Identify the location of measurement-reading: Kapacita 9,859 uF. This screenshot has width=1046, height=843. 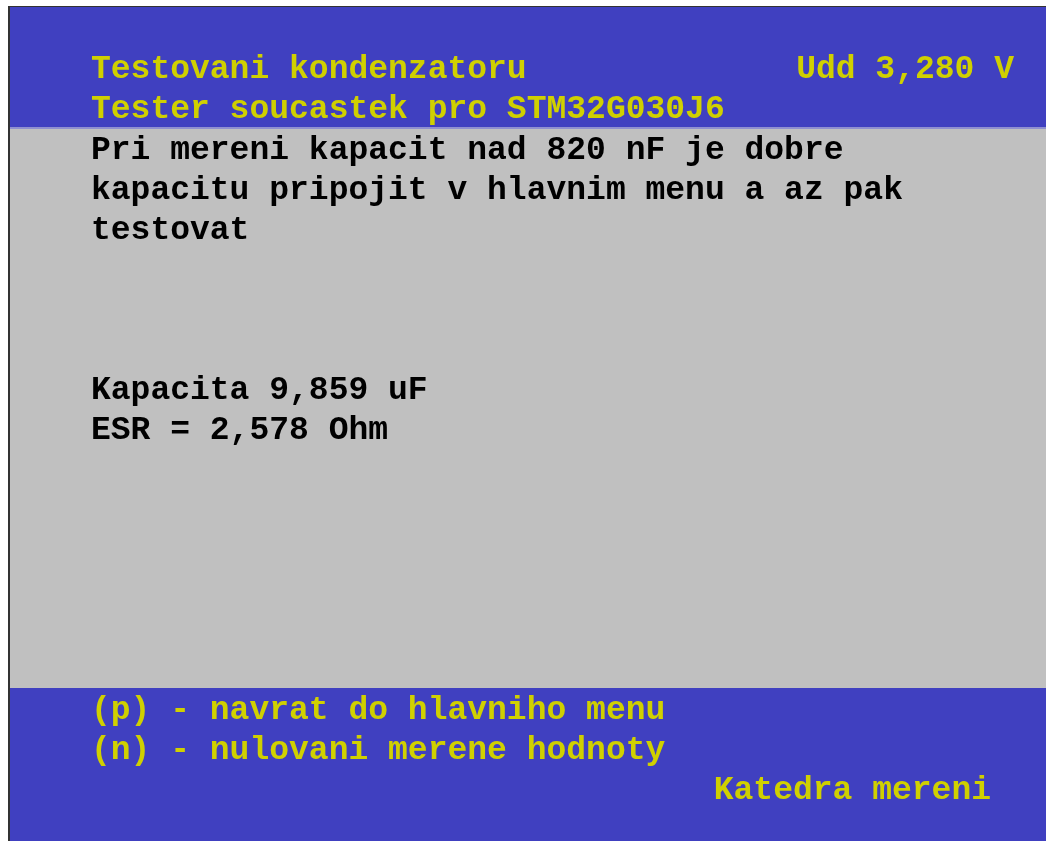
(259, 390).